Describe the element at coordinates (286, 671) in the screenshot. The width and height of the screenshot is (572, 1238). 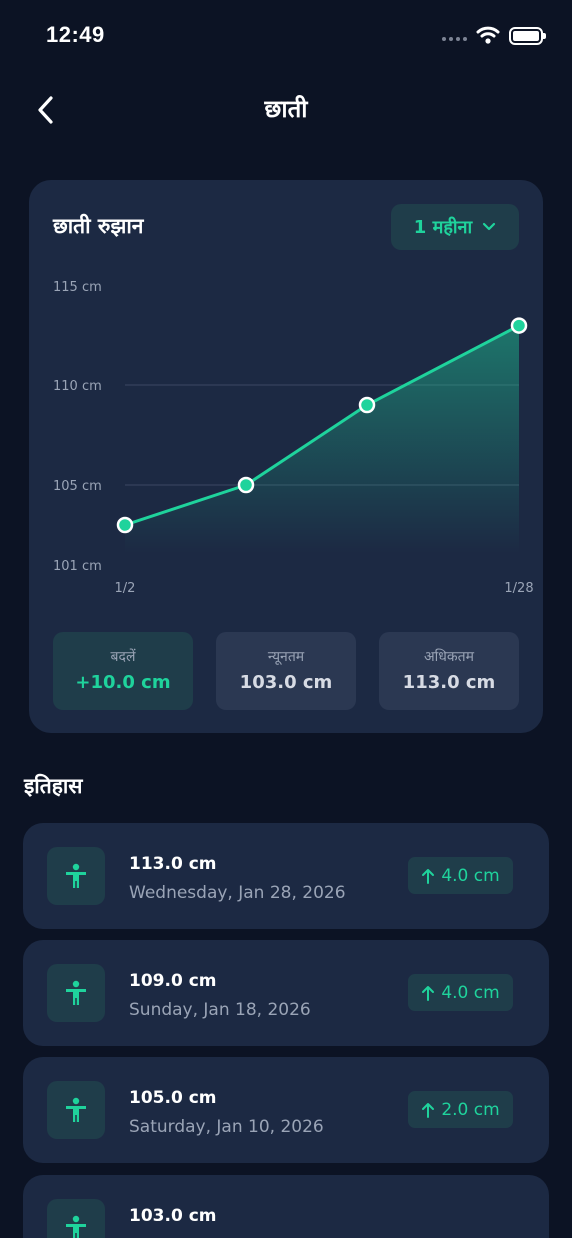
I see `stat-min: न्यूनतम 103.0 cm` at that location.